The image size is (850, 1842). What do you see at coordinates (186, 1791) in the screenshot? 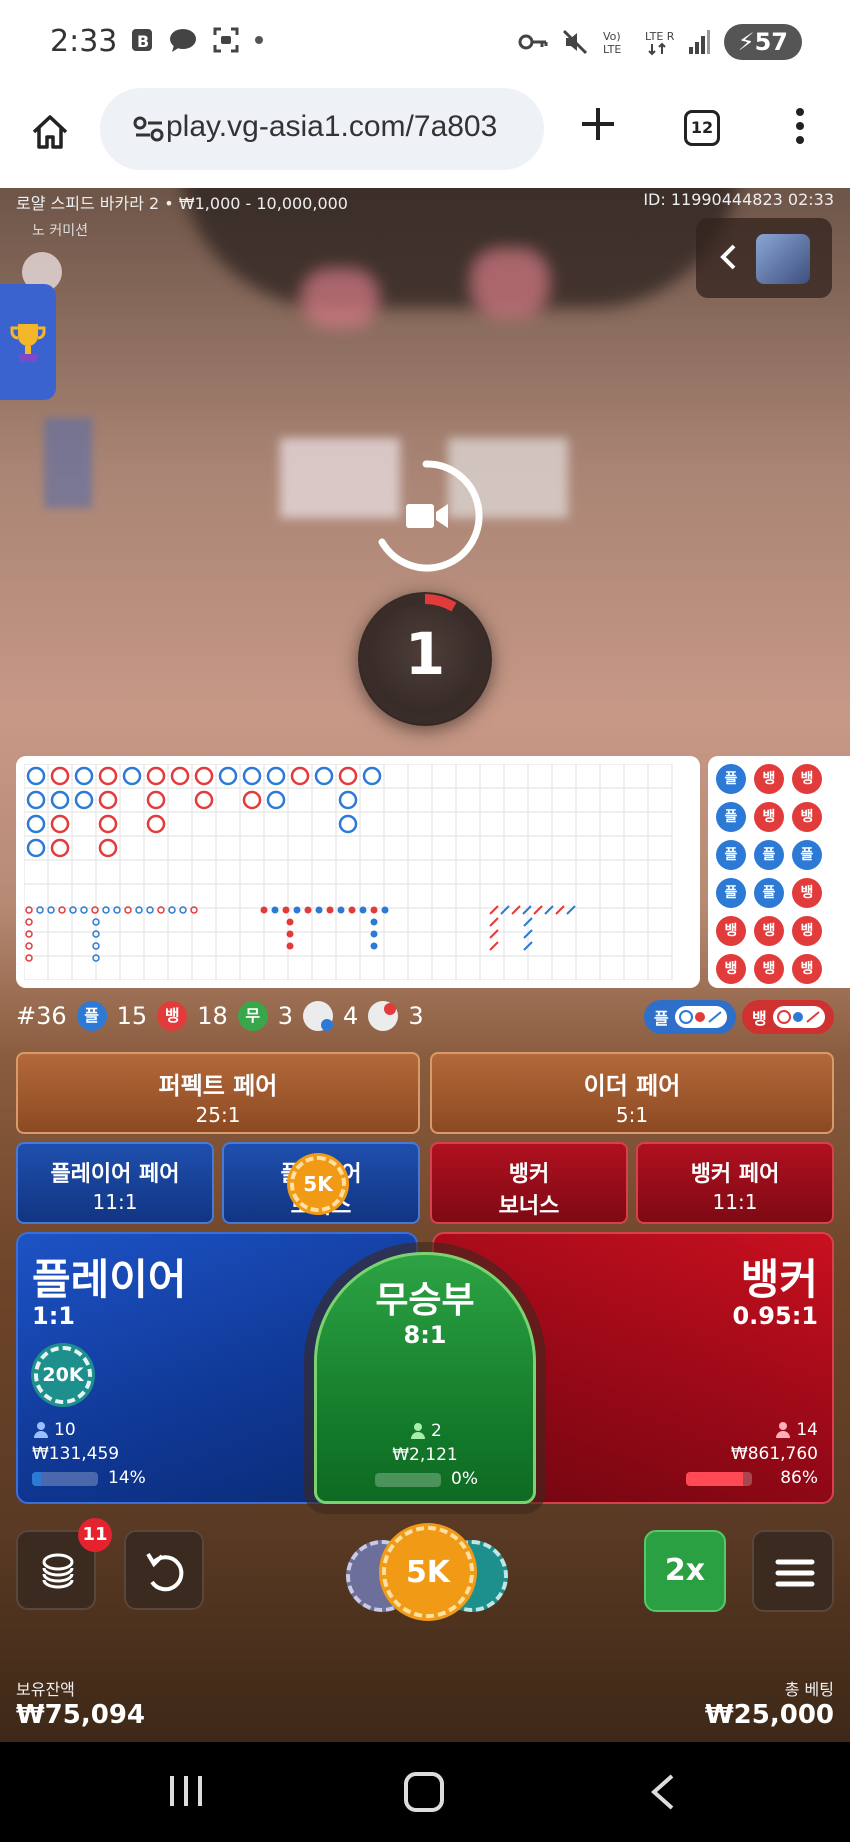
I see `recent-apps-icon` at bounding box center [186, 1791].